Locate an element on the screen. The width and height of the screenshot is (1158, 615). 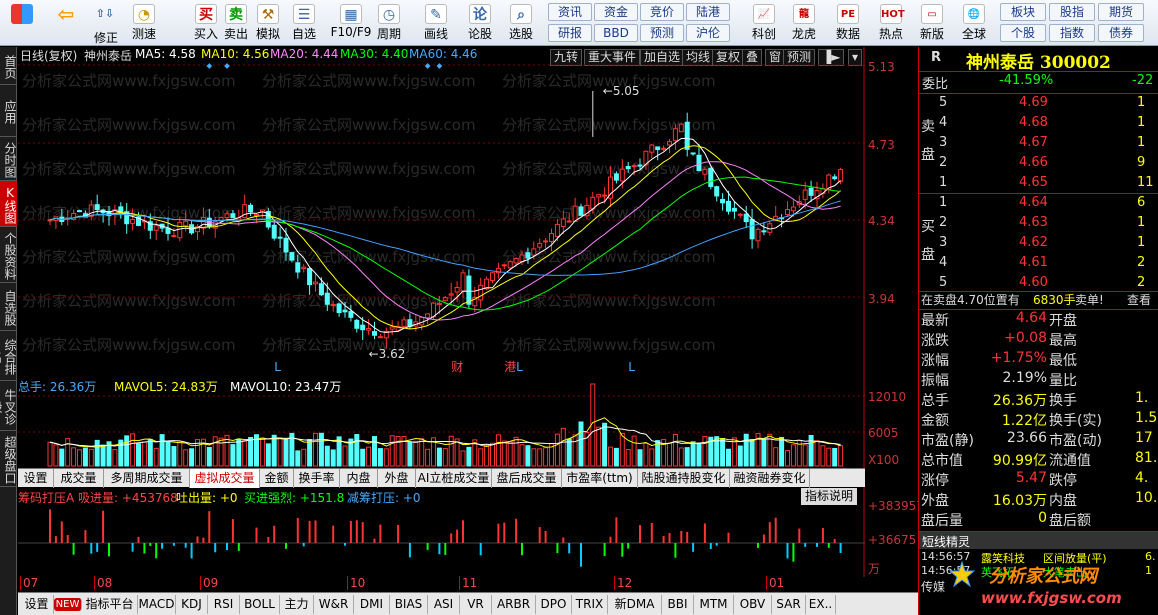
buy-level: 2 4.63 1 is located at coordinates (1038, 225).